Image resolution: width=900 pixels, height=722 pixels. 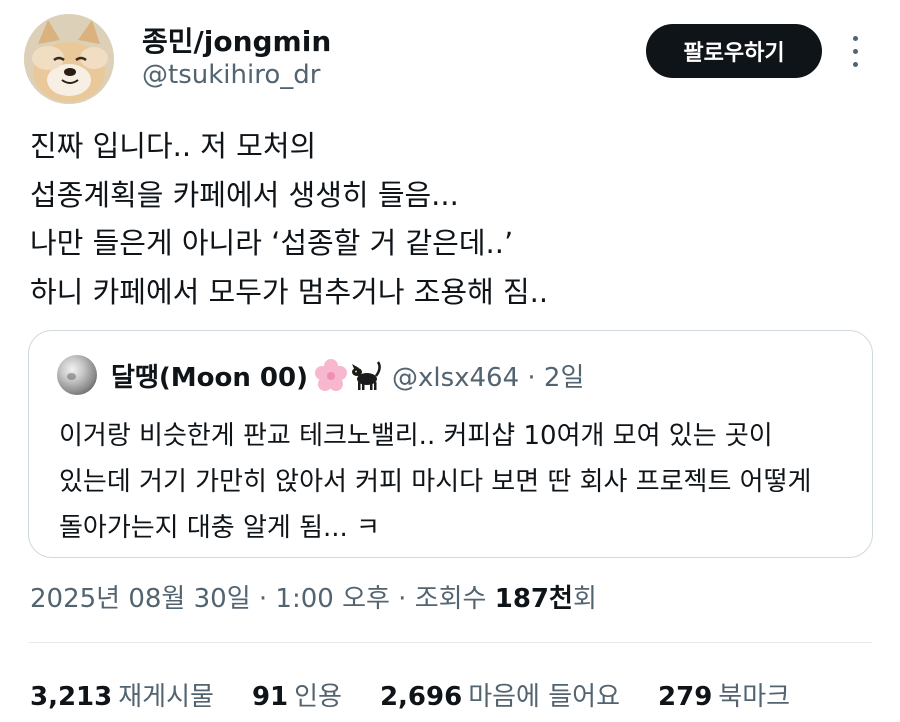 I want to click on tweet-line: 진짜 입니다.. 저 모처의, so click(x=173, y=146).